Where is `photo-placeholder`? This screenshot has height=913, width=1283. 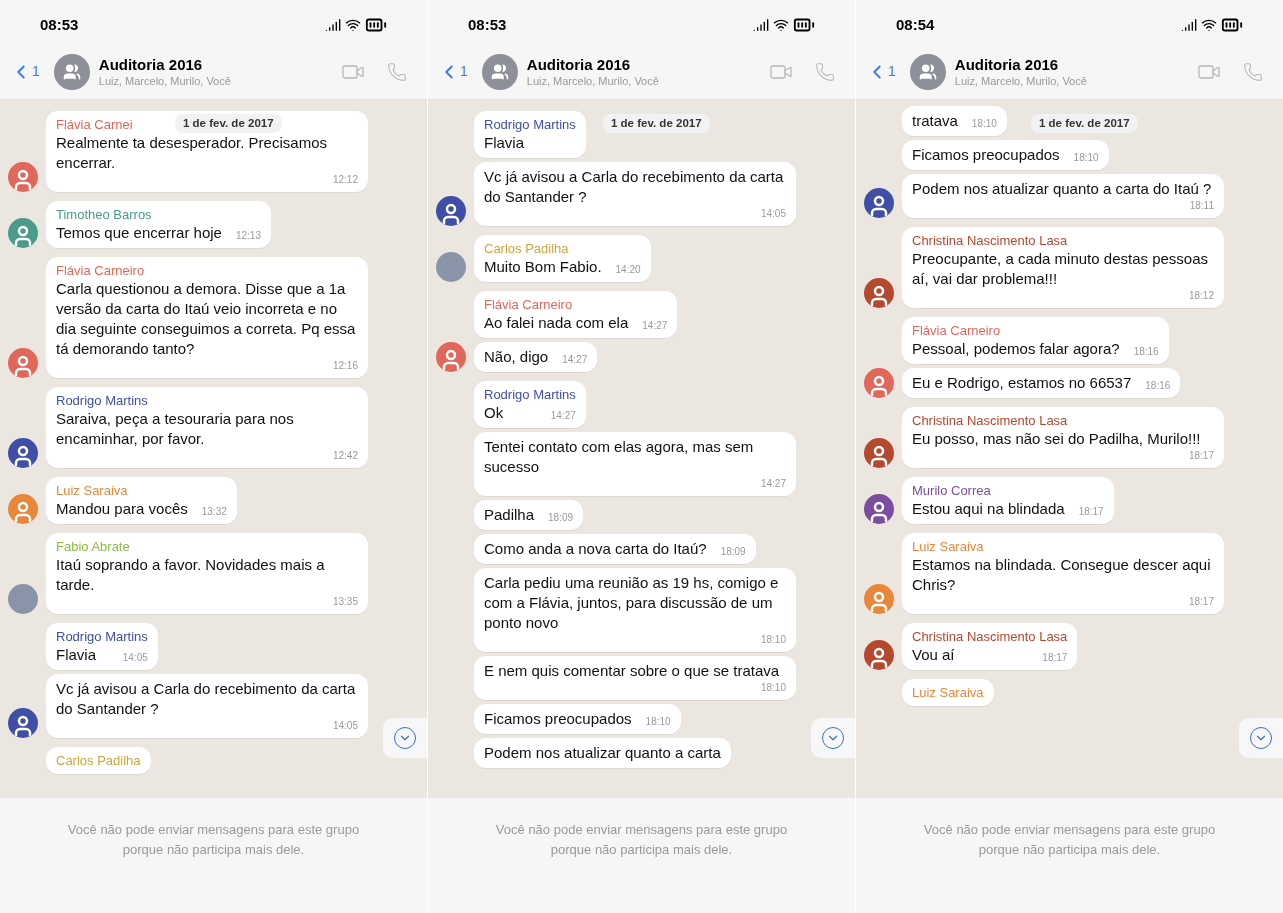 photo-placeholder is located at coordinates (23, 599).